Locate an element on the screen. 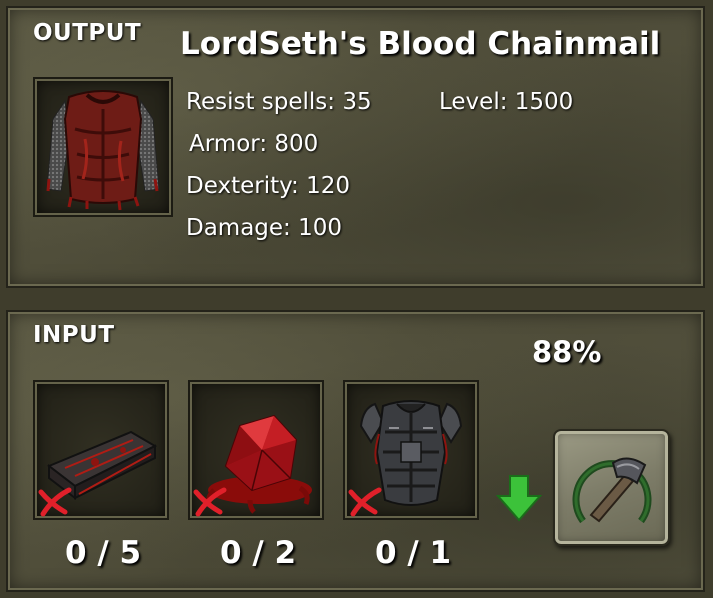 The image size is (713, 598). stat-resist-spells: Resist spells: 35 is located at coordinates (279, 102).